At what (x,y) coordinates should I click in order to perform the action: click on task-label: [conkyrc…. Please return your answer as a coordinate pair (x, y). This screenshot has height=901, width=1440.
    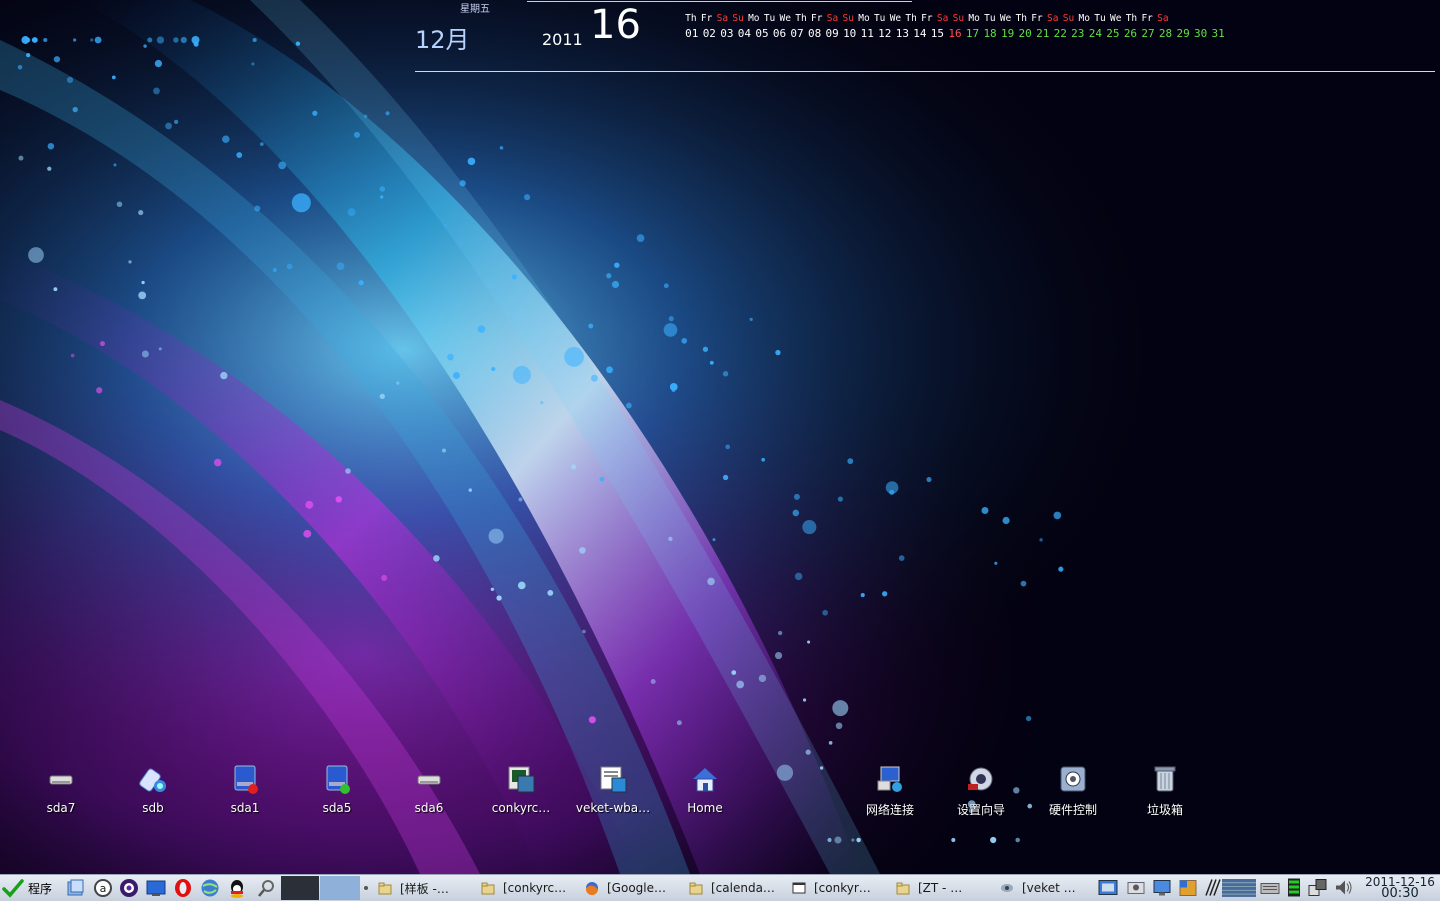
    Looking at the image, I should click on (535, 888).